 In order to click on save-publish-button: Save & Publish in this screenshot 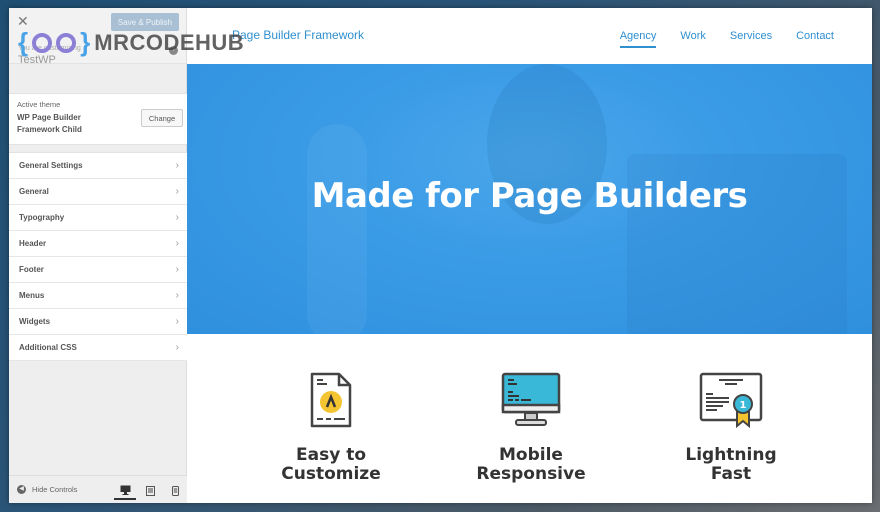, I will do `click(145, 22)`.